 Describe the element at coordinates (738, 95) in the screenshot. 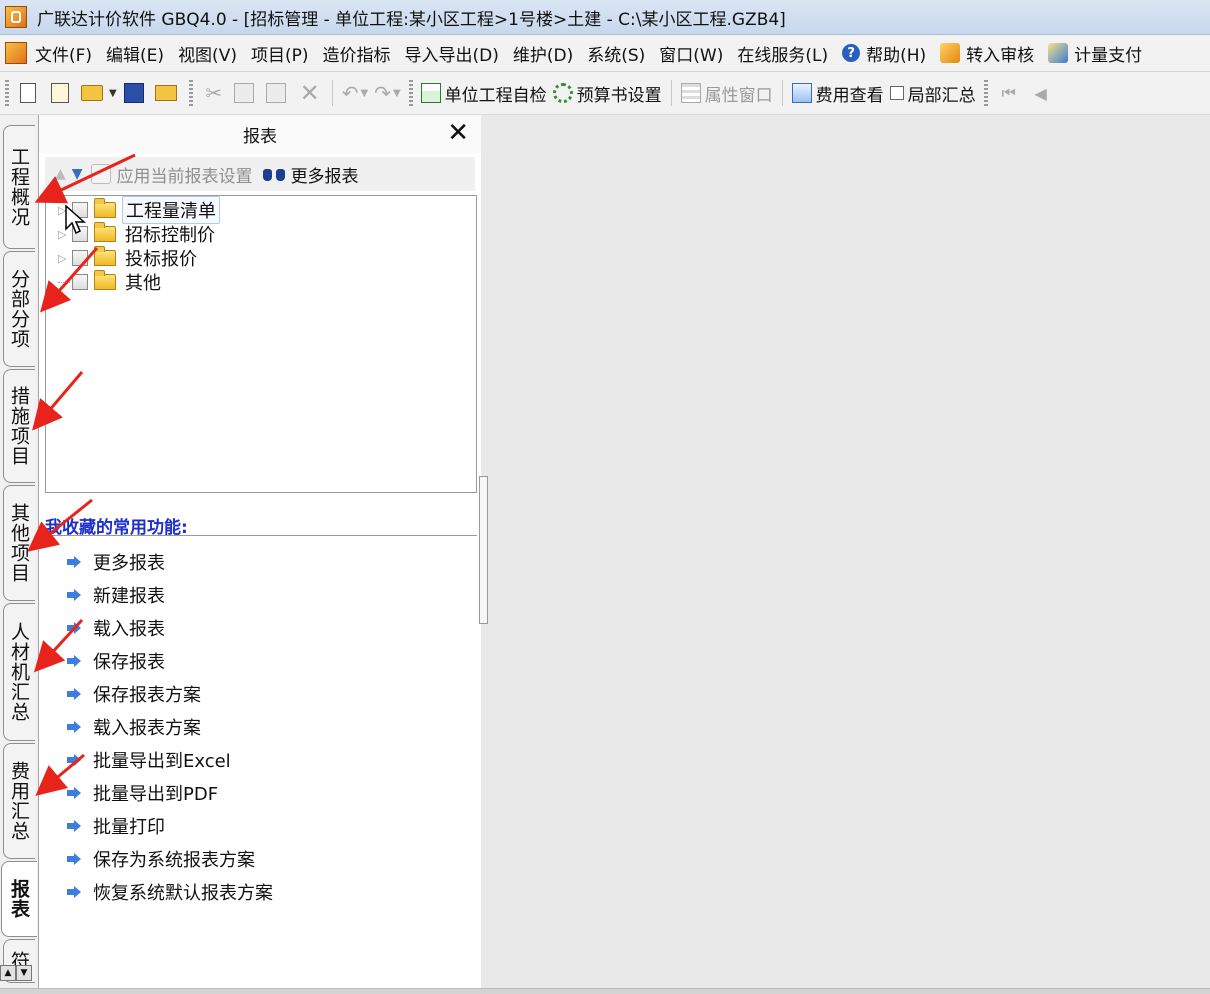

I see `property-window-label: 属性窗口` at that location.